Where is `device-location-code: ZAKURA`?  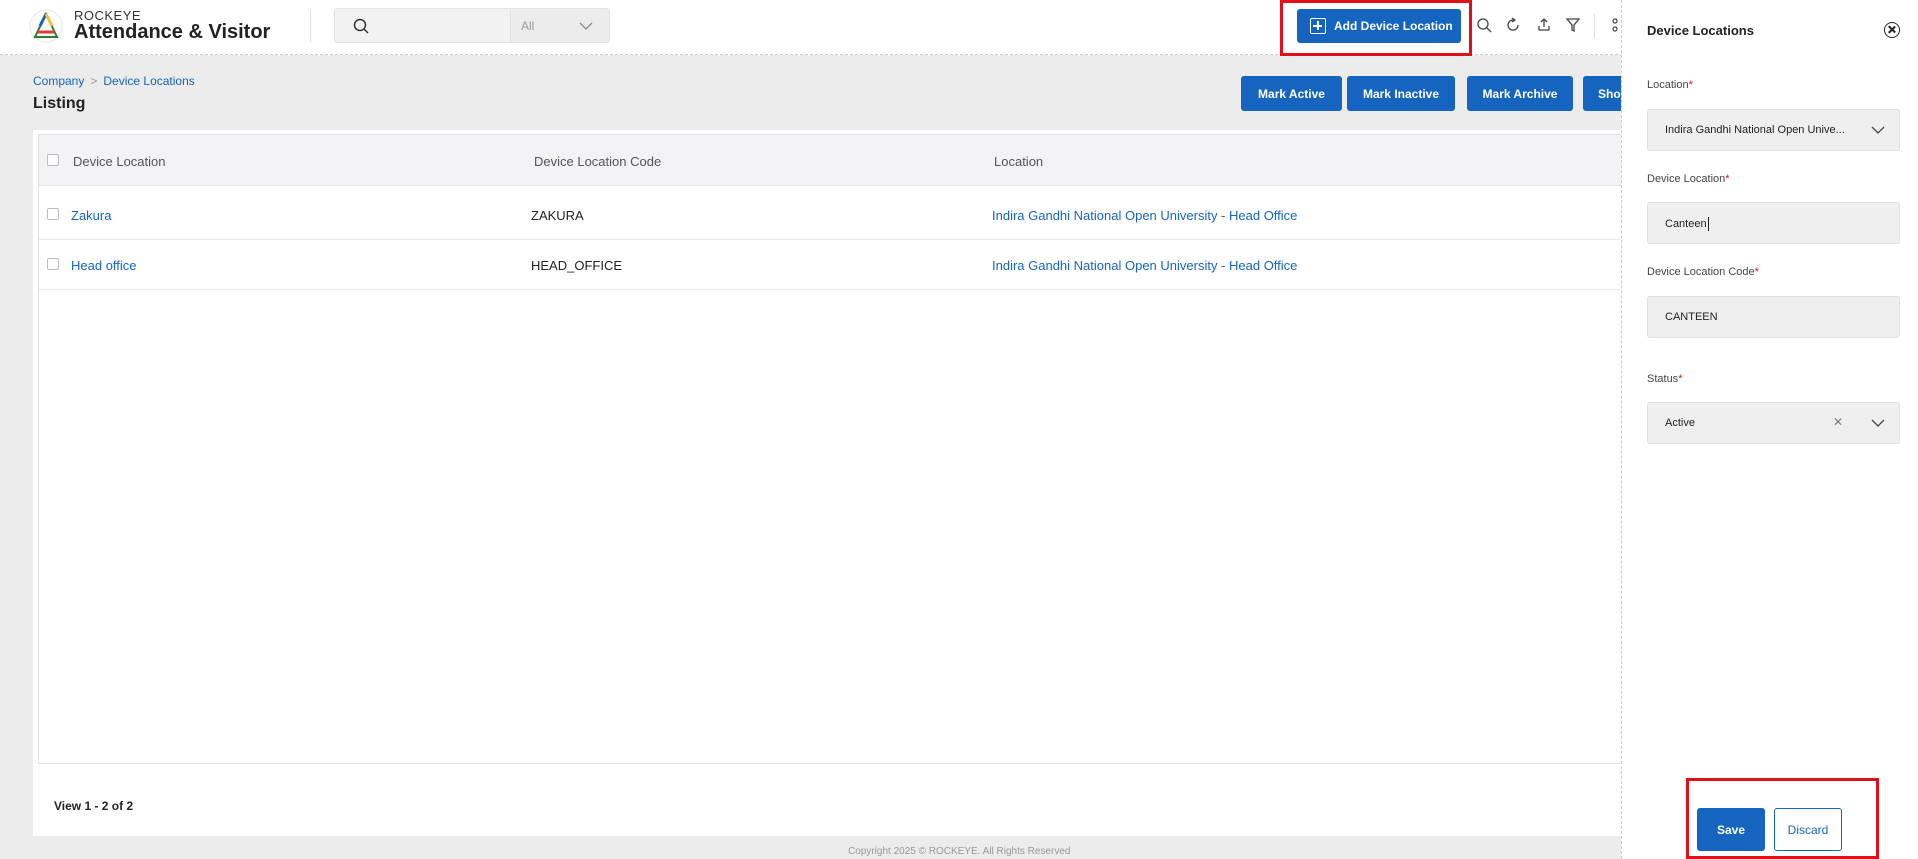
device-location-code: ZAKURA is located at coordinates (557, 215).